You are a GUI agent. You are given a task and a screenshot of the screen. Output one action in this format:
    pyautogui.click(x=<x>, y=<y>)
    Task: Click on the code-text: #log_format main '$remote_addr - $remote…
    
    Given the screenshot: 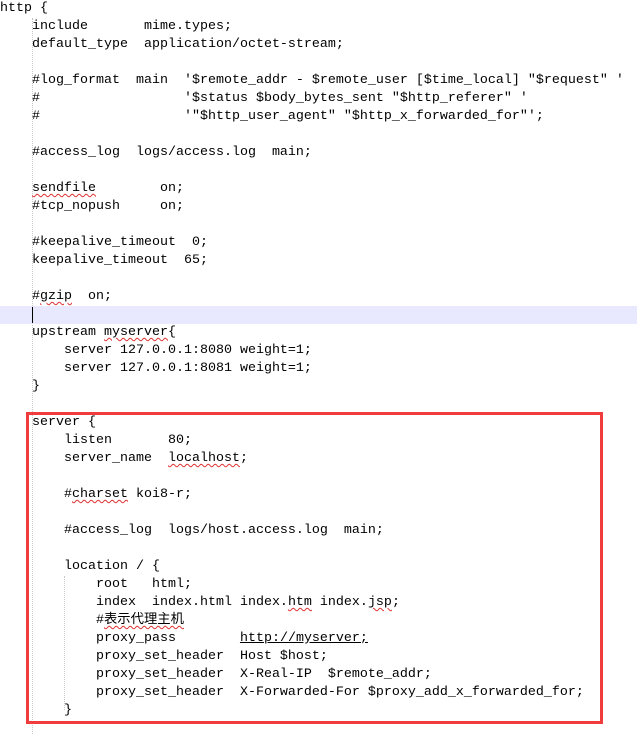 What is the action you would take?
    pyautogui.click(x=312, y=80)
    